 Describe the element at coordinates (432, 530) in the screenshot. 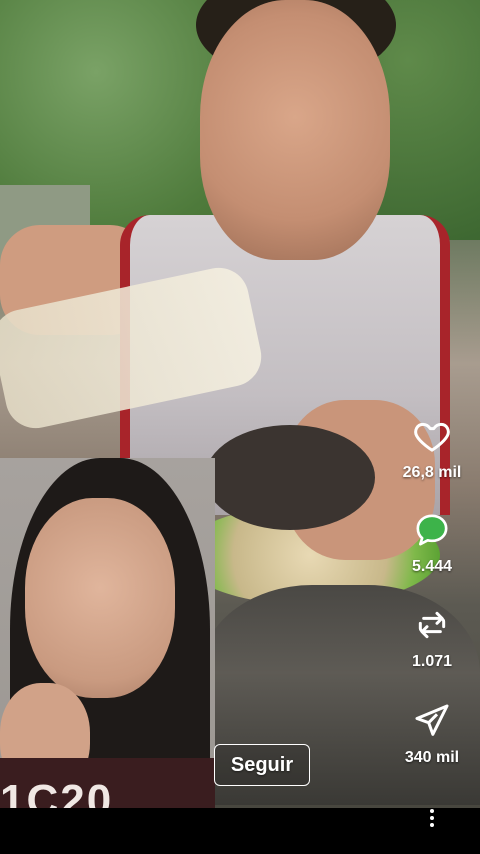

I see `comment-bubble-icon` at that location.